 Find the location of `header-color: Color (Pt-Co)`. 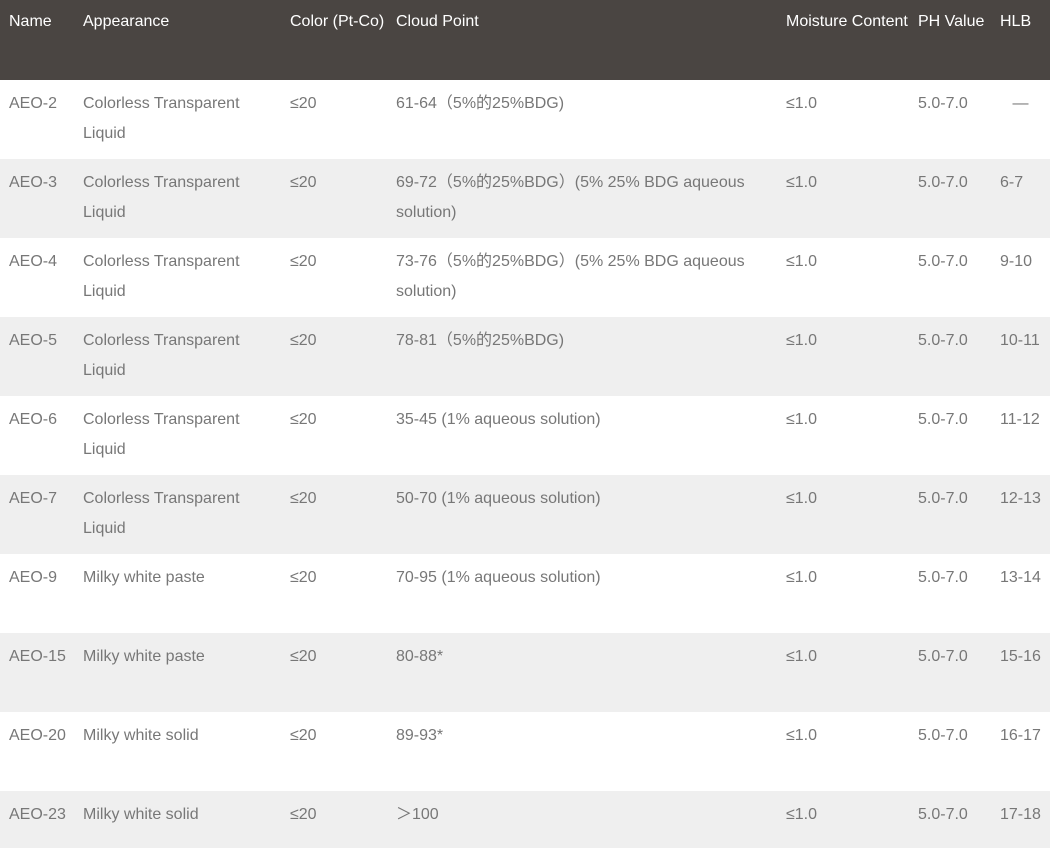

header-color: Color (Pt-Co) is located at coordinates (337, 21).